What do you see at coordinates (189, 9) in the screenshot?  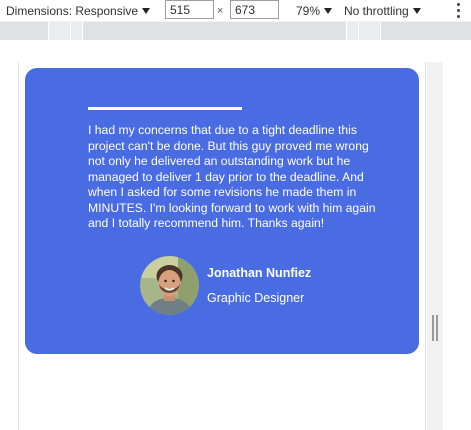 I see `width-input` at bounding box center [189, 9].